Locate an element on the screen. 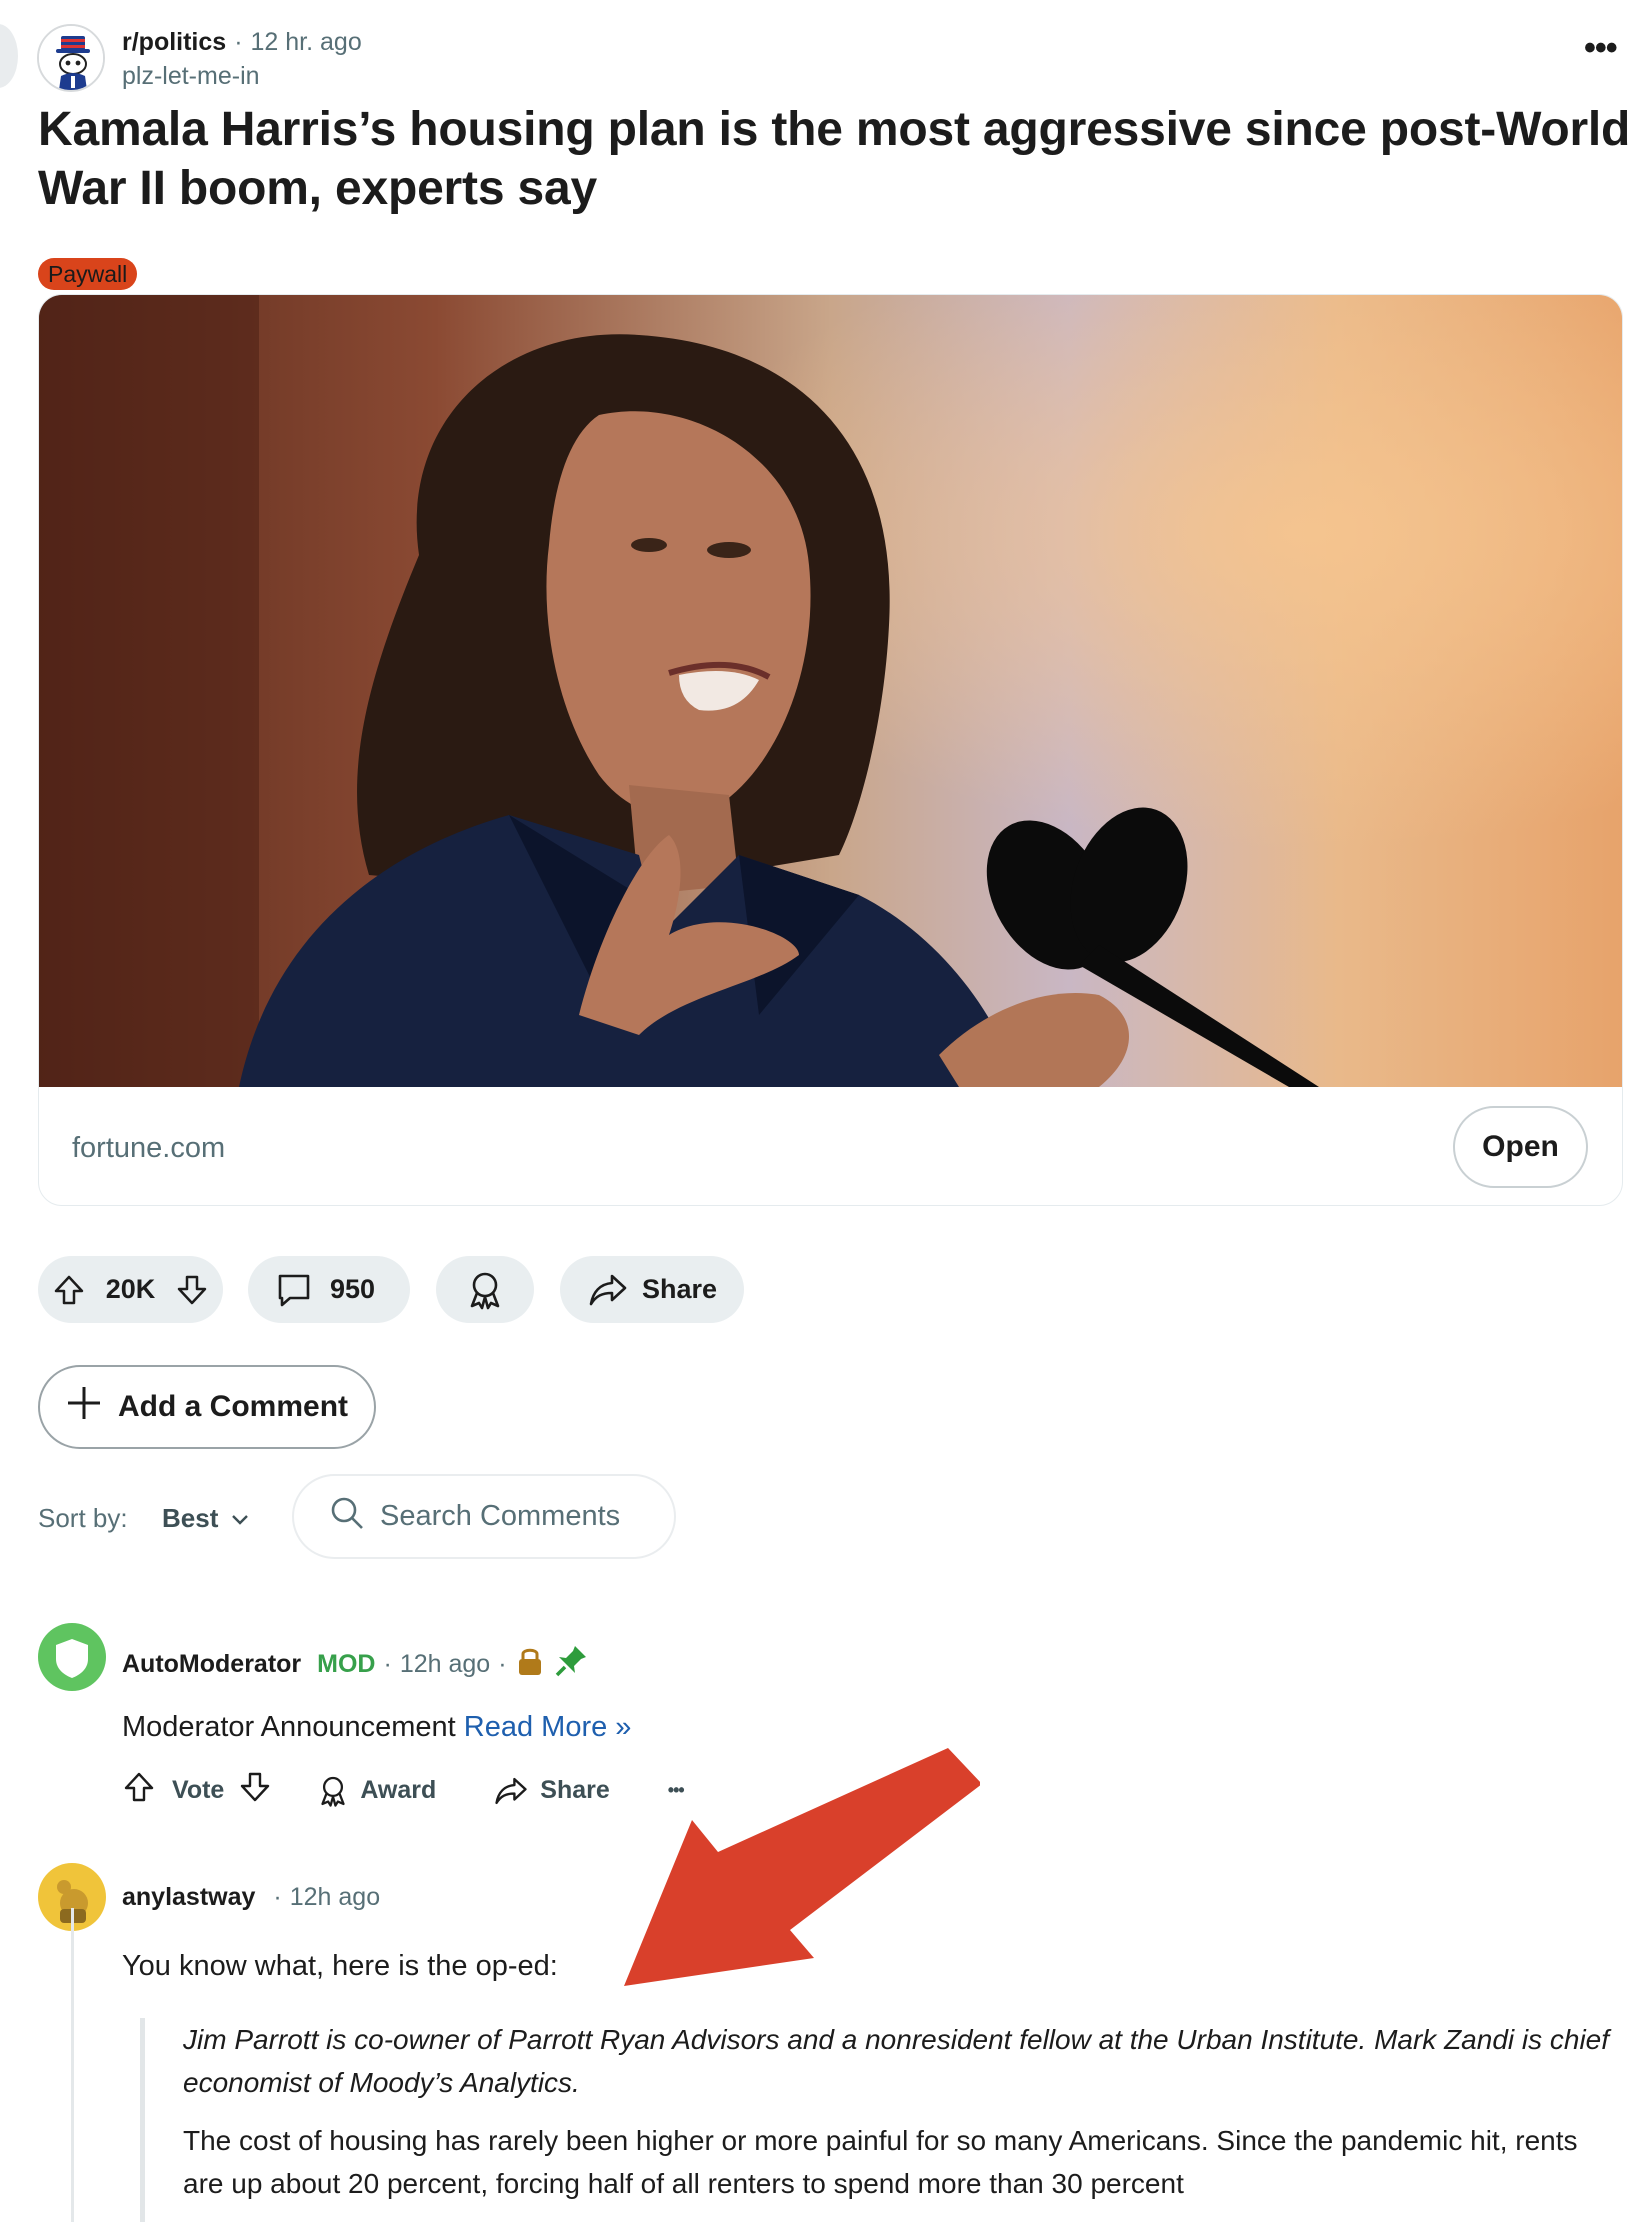 This screenshot has width=1652, height=2222. vote-pill: 20K is located at coordinates (130, 1289).